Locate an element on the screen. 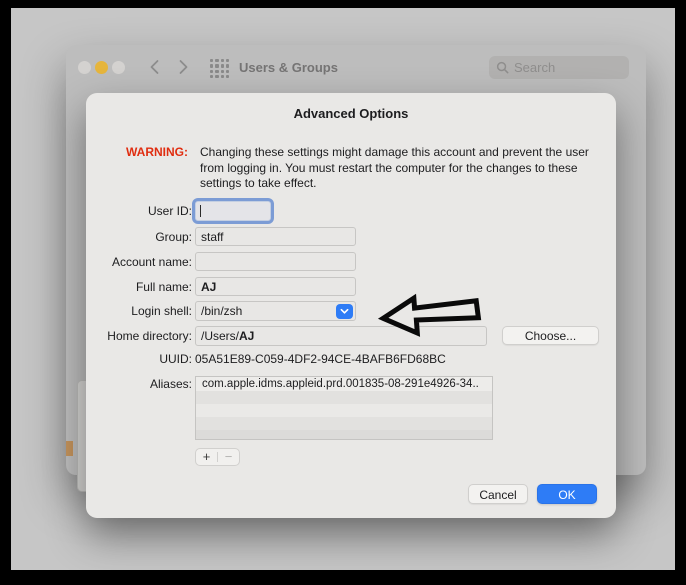 This screenshot has height=585, width=686. login-shell-label: Login shell: is located at coordinates (161, 311).